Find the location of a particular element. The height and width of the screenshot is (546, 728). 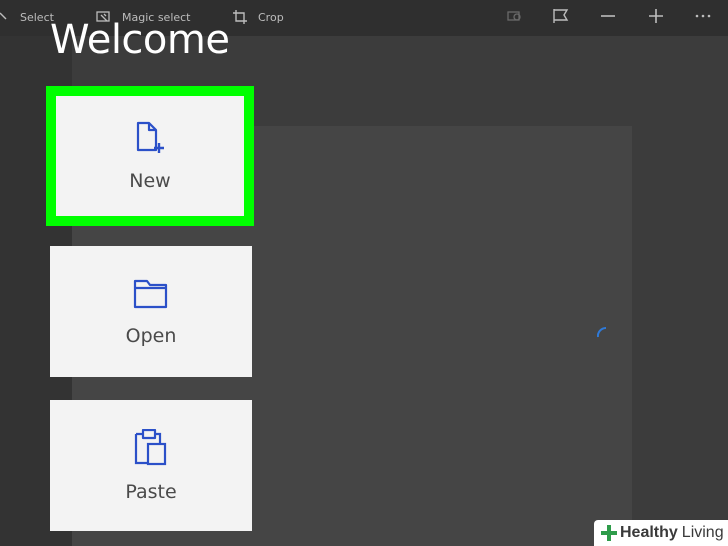

paste-button: Paste is located at coordinates (151, 465).